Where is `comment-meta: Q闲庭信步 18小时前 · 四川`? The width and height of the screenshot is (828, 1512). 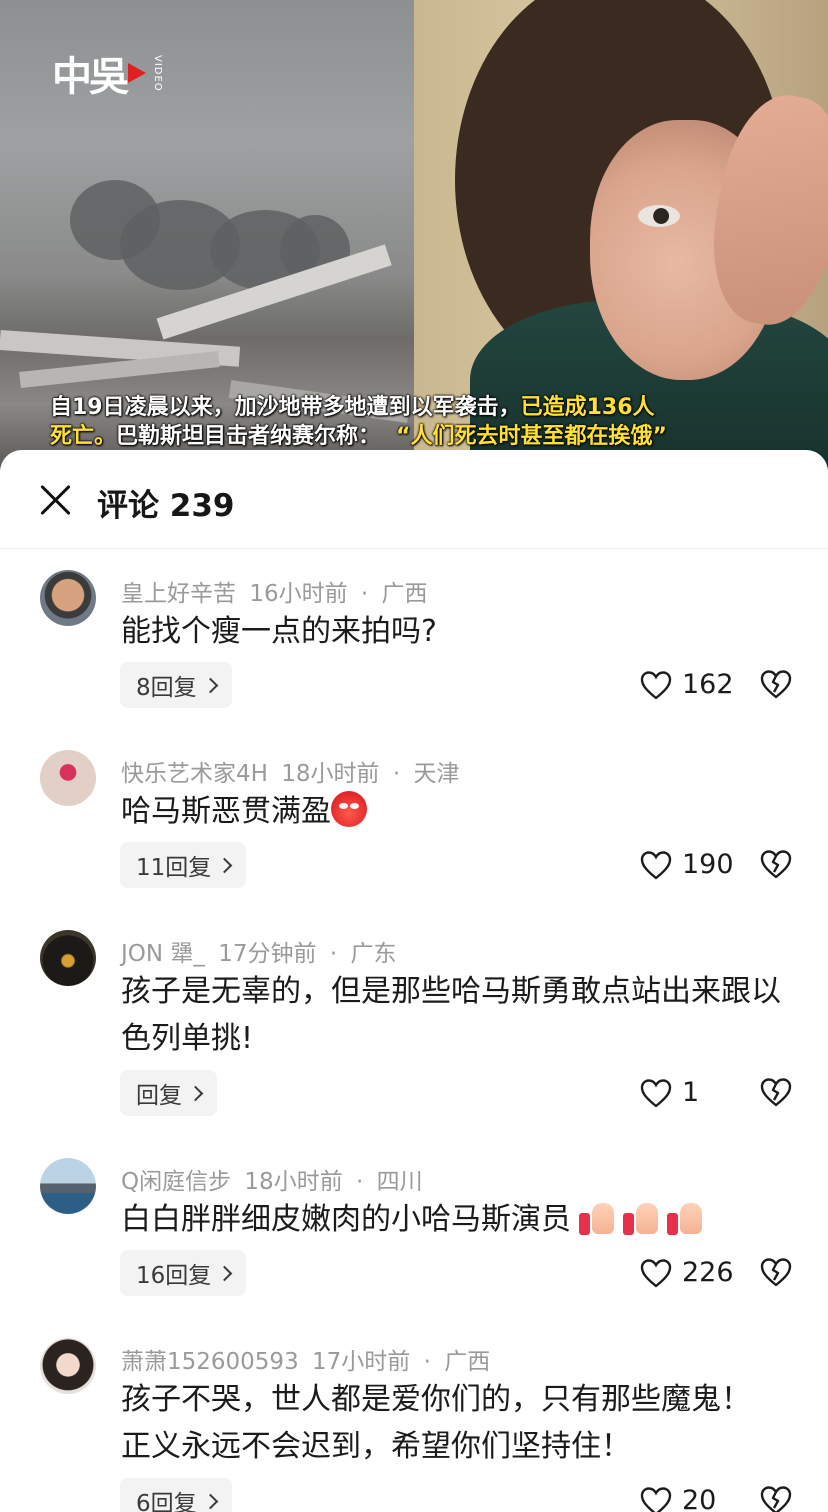
comment-meta: Q闲庭信步 18小时前 · 四川 is located at coordinates (275, 1179).